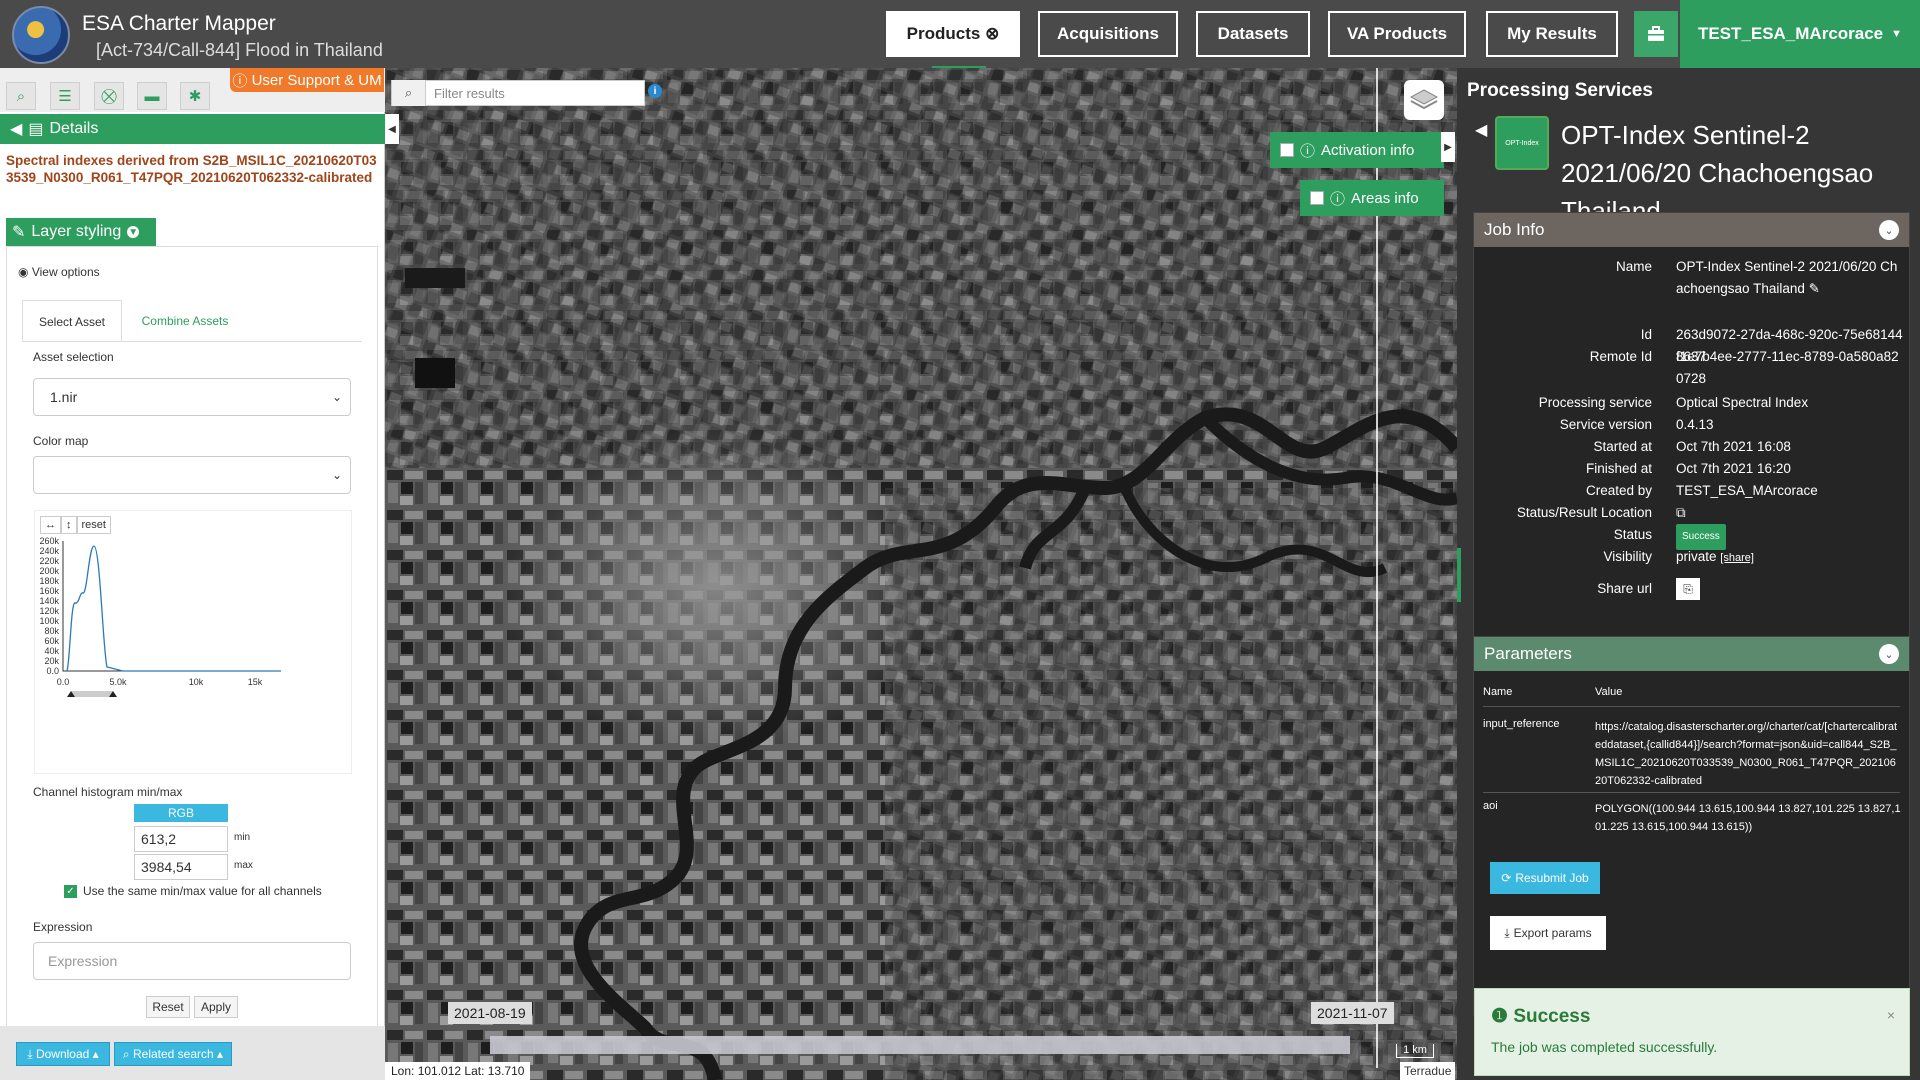 The height and width of the screenshot is (1080, 1920). What do you see at coordinates (1287, 150) in the screenshot?
I see `activation-info-checkbox` at bounding box center [1287, 150].